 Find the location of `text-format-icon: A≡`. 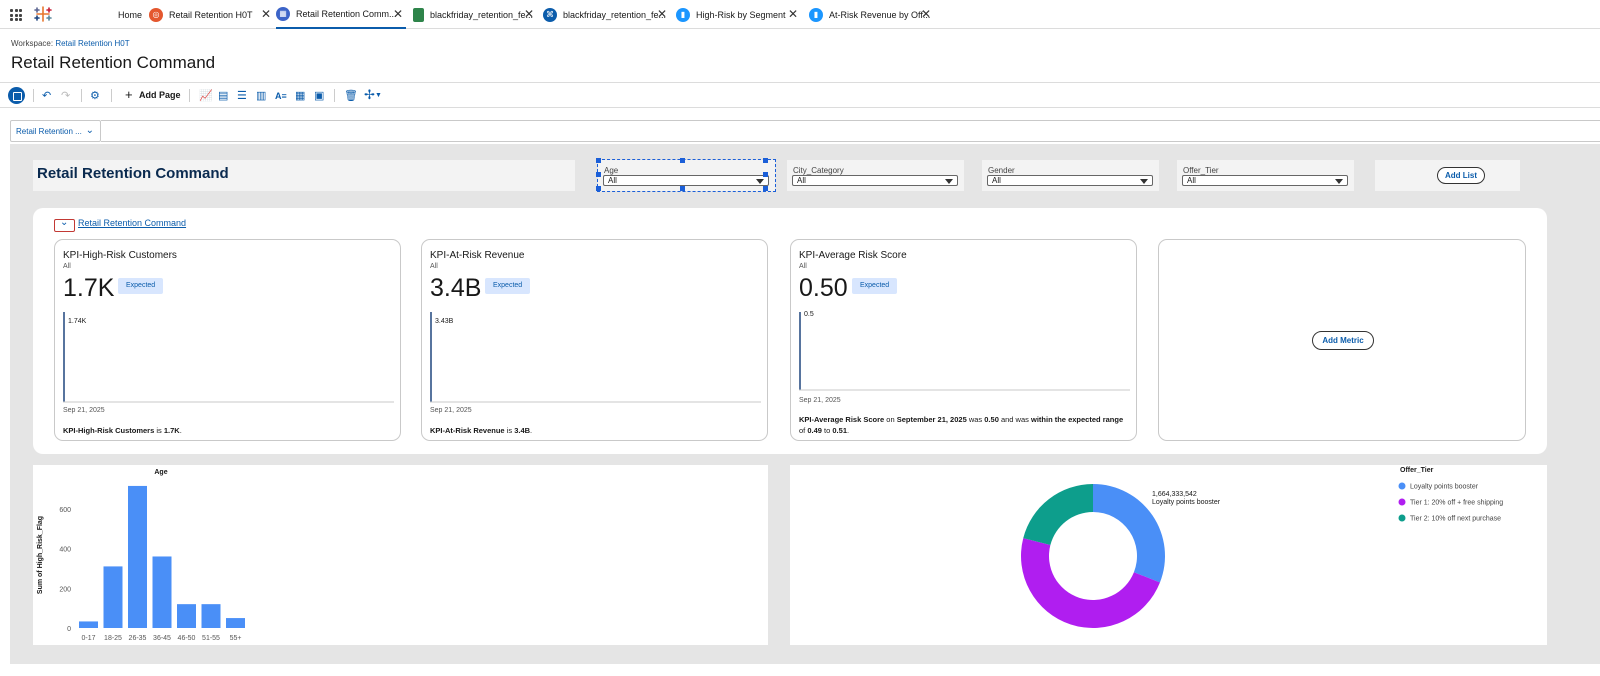

text-format-icon: A≡ is located at coordinates (281, 96).